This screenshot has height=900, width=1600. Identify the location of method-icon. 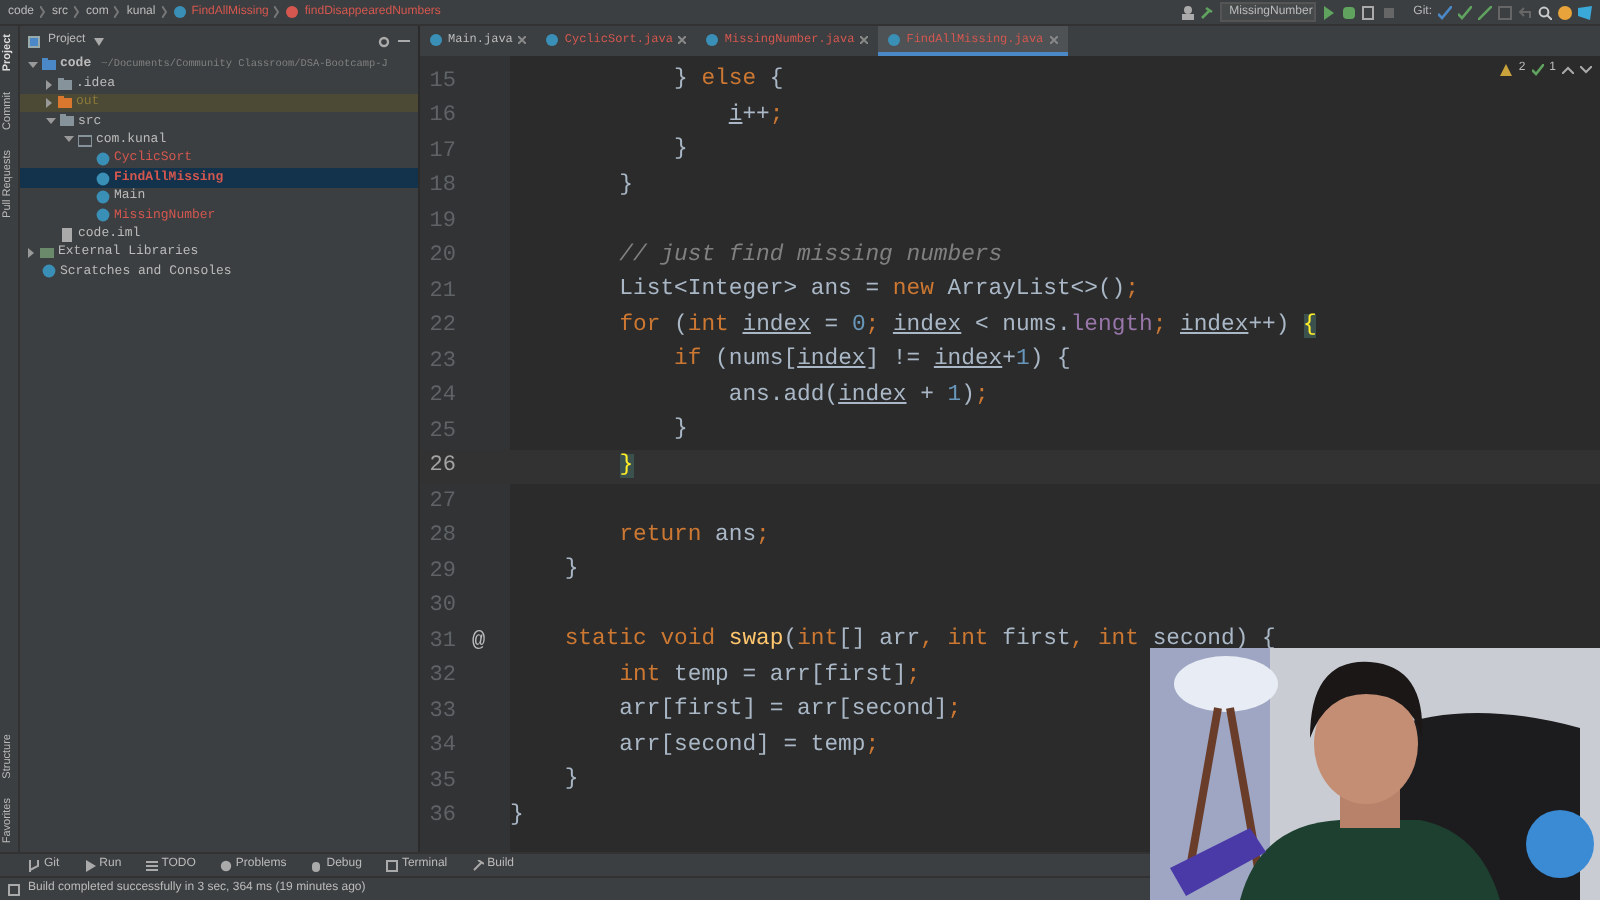
(292, 12).